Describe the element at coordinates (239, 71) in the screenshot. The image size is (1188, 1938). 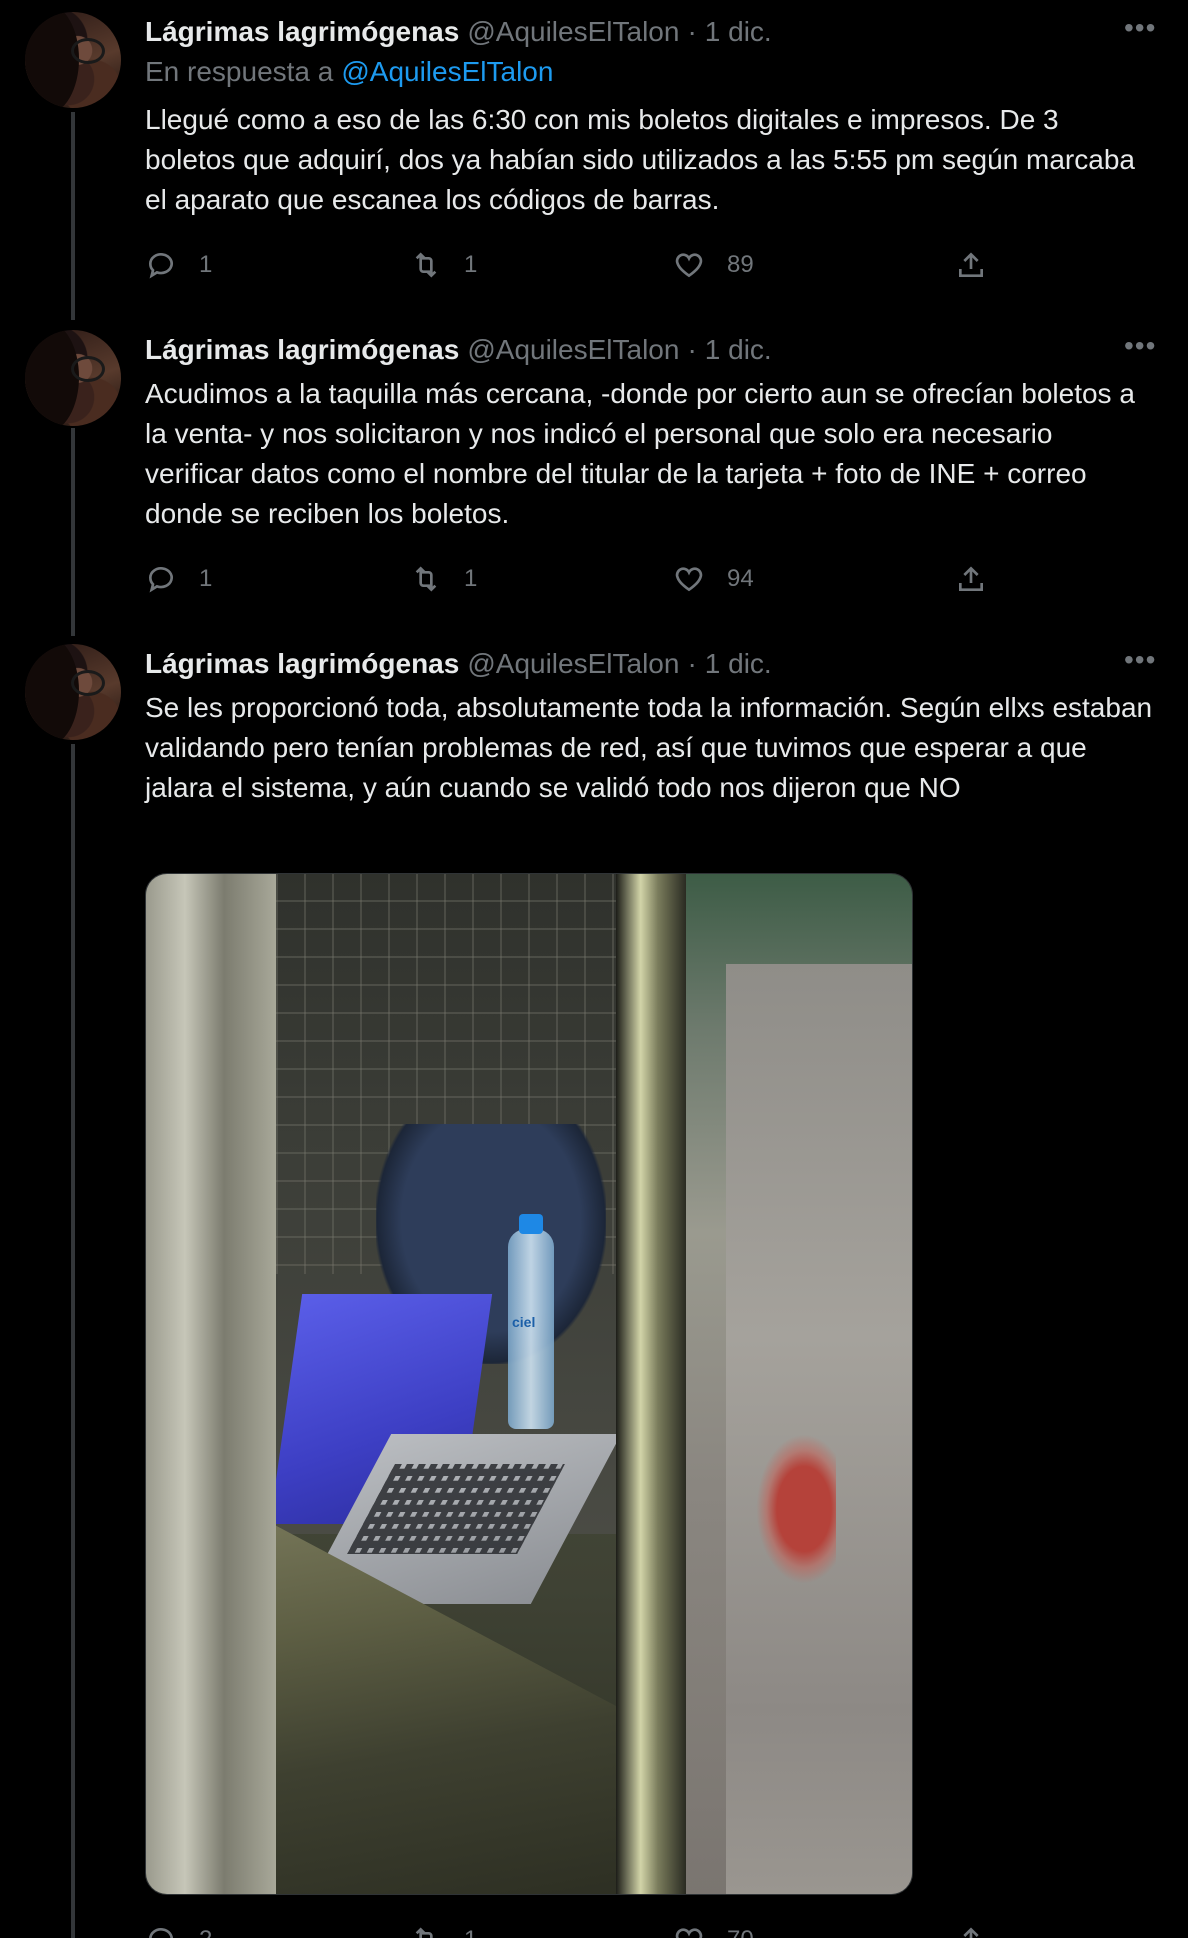
I see `reply-prefix: En respuesta a` at that location.